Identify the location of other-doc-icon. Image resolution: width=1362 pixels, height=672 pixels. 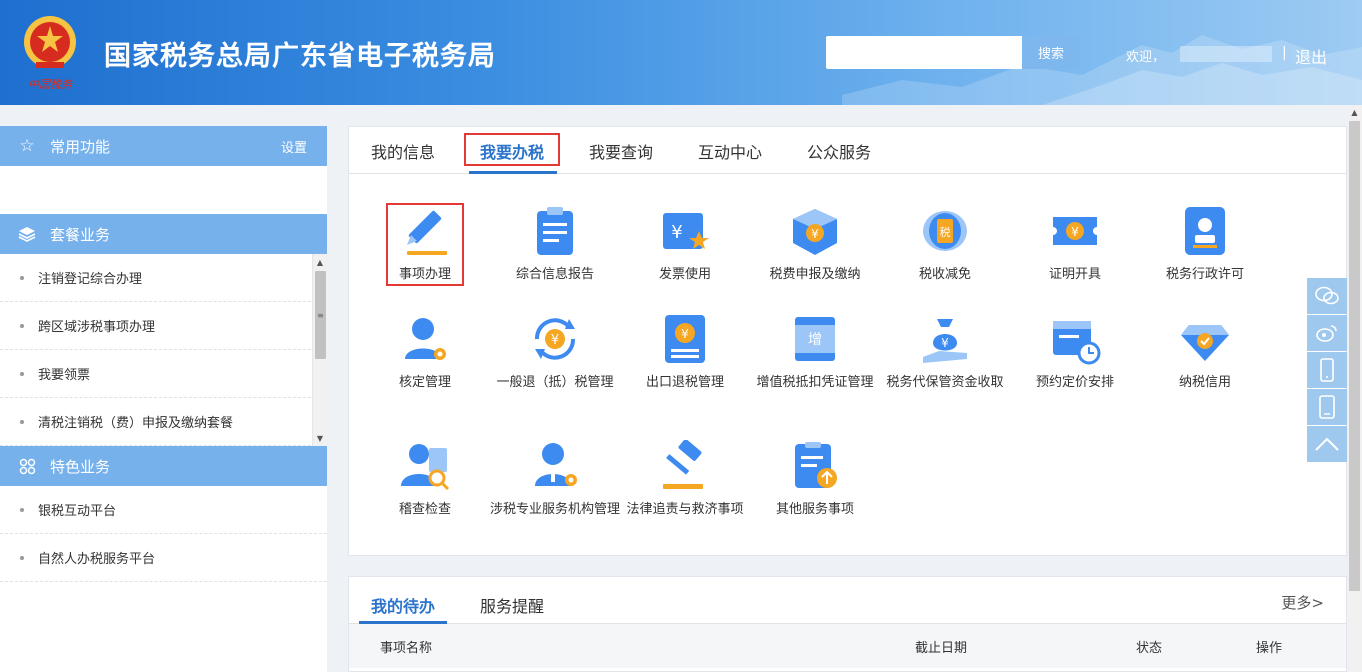
(816, 465).